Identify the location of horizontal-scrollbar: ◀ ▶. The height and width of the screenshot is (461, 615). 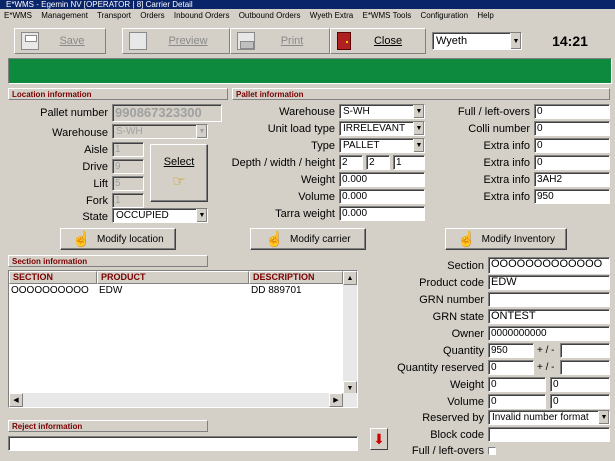
(183, 400).